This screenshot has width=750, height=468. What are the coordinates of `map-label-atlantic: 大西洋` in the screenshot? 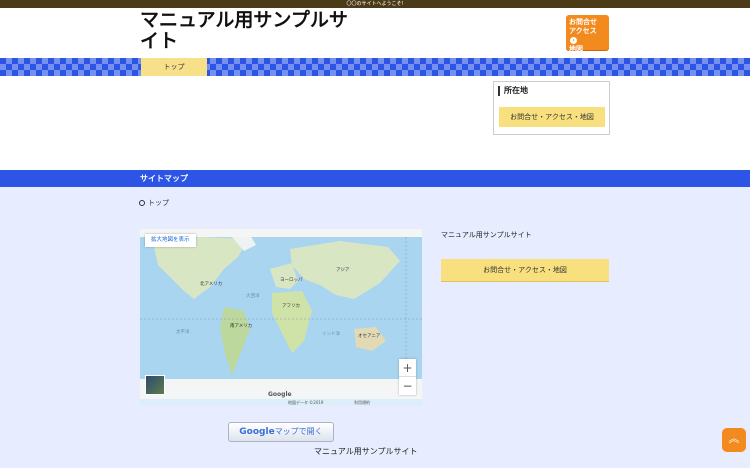 It's located at (253, 296).